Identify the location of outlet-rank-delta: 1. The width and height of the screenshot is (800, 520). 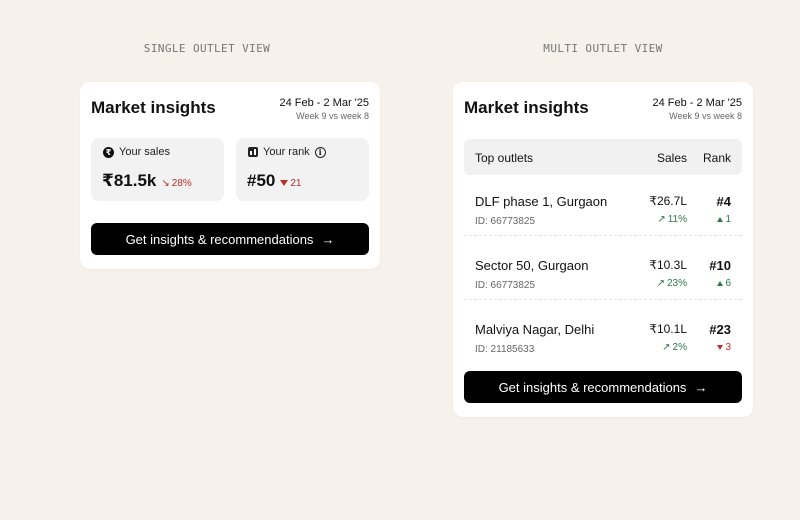
(724, 219).